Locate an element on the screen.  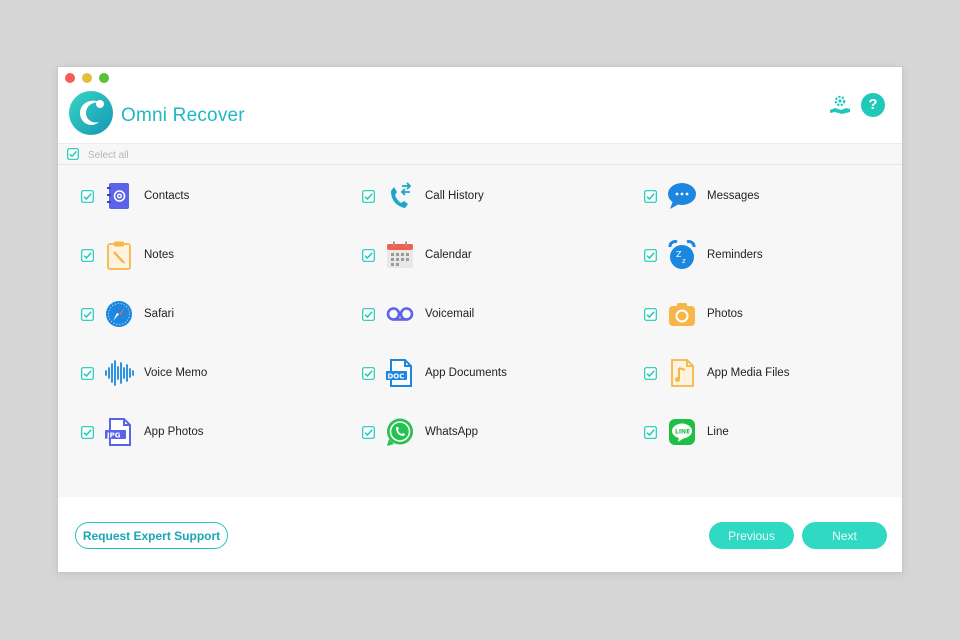
line-icon: LINE is located at coordinates (682, 432).